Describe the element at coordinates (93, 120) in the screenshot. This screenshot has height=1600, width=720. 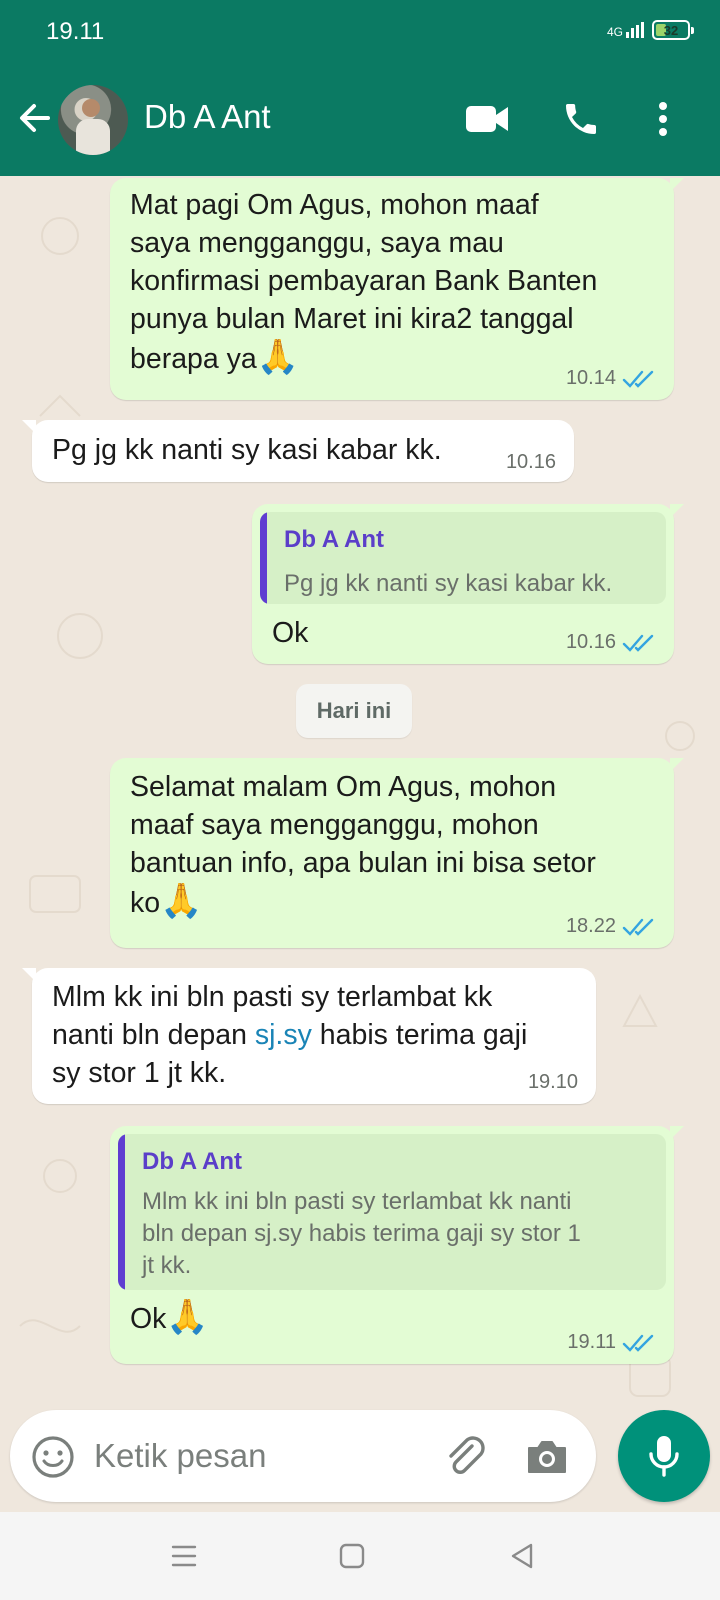
I see `avatar` at that location.